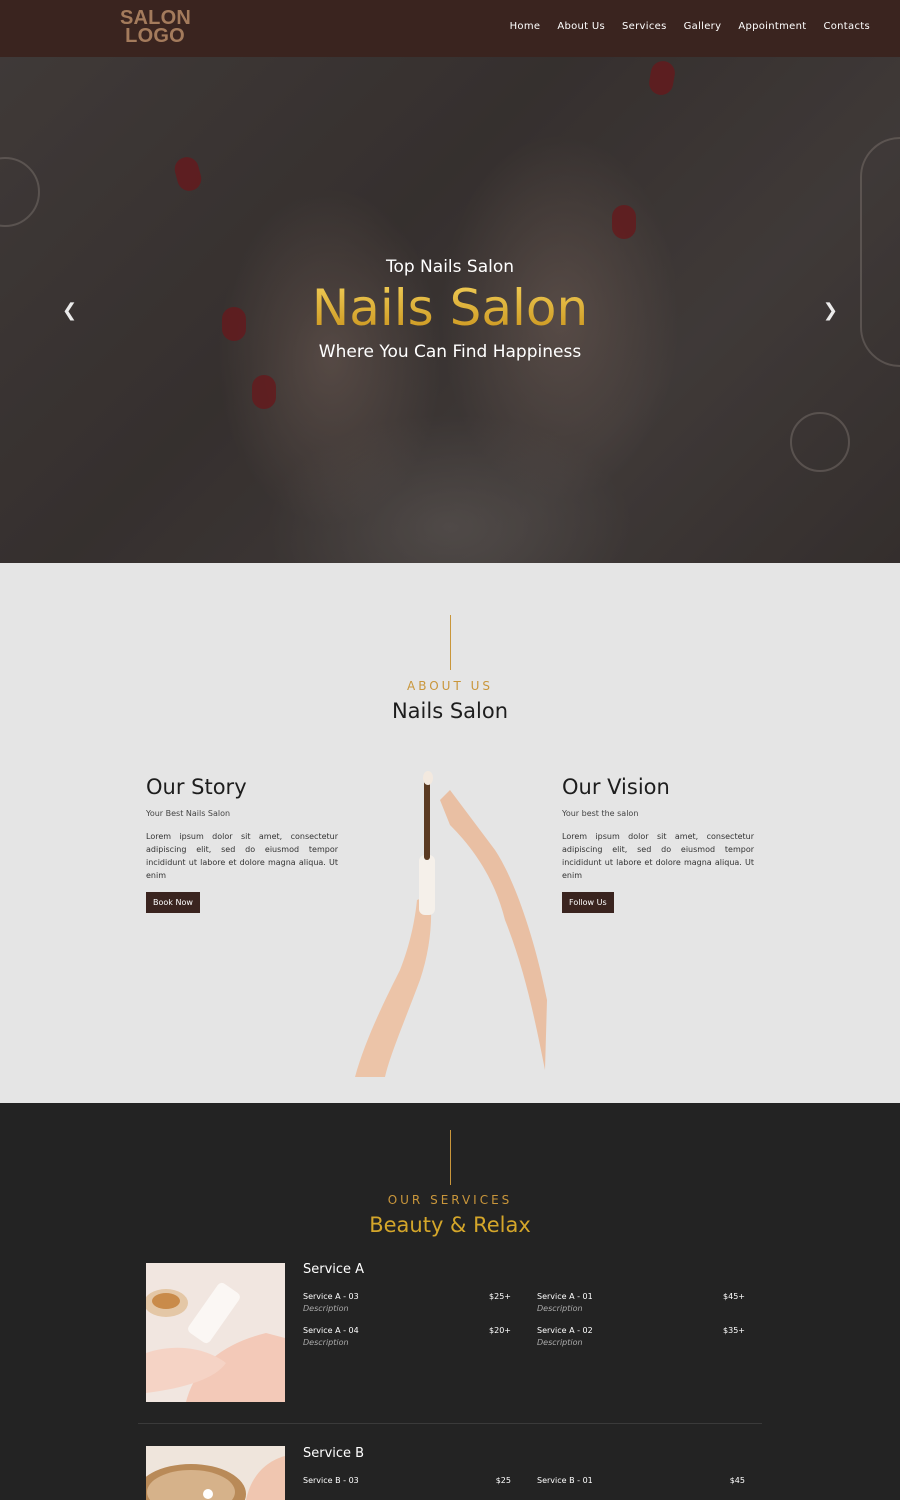 The height and width of the screenshot is (1500, 900). Describe the element at coordinates (173, 902) in the screenshot. I see `book-now-button: Book Now` at that location.